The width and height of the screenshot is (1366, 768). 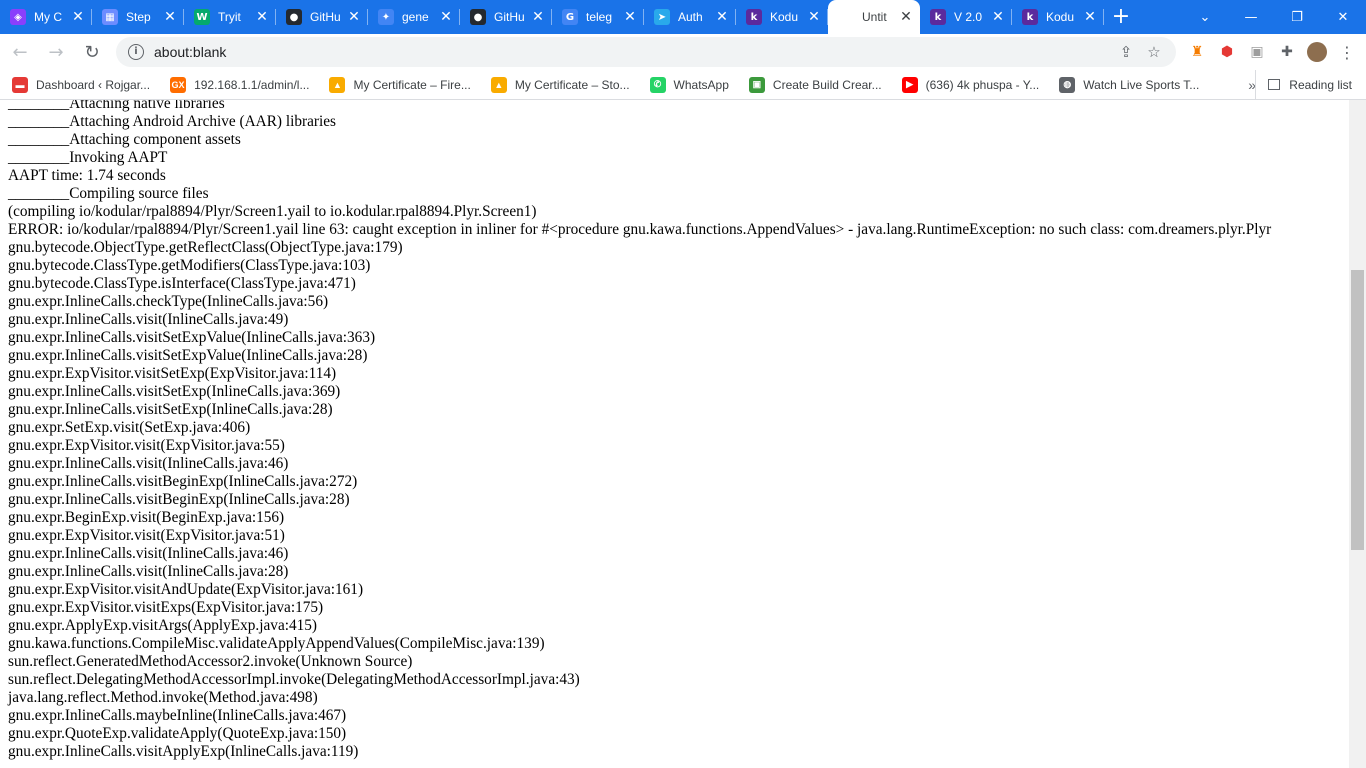 I want to click on bookmark-item: ✆ WhatsApp, so click(x=687, y=85).